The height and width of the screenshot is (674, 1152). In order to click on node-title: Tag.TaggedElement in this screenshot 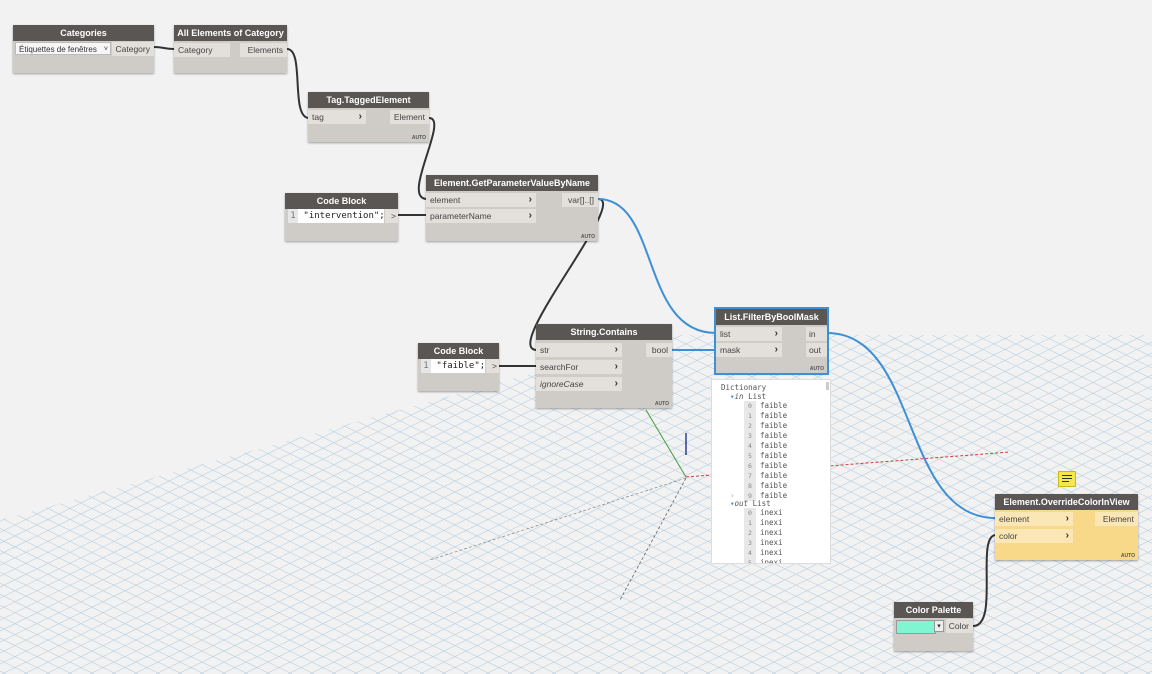, I will do `click(368, 100)`.